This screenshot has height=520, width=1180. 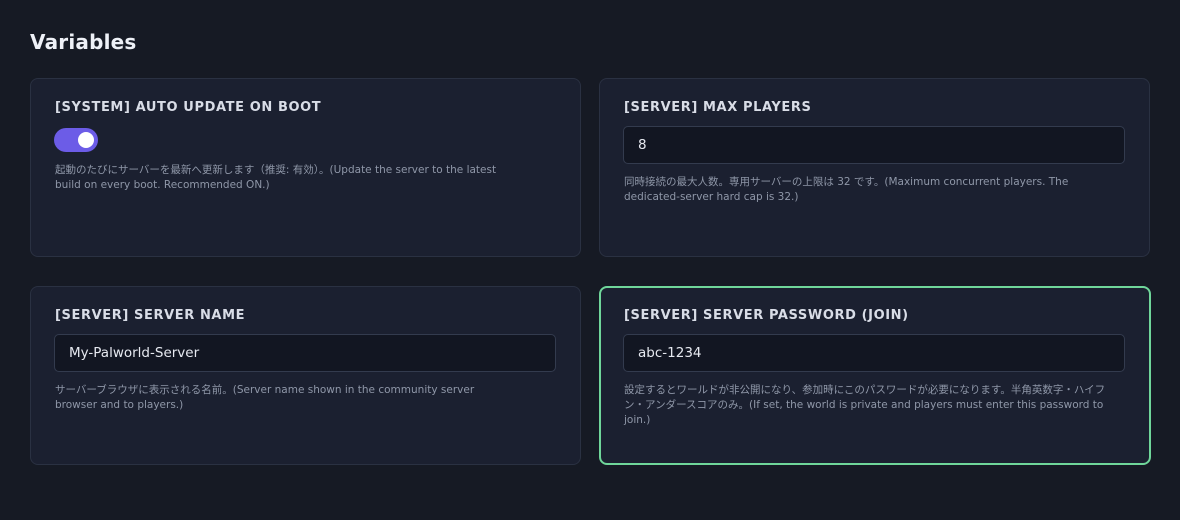 What do you see at coordinates (83, 42) in the screenshot?
I see `page-title: Variables` at bounding box center [83, 42].